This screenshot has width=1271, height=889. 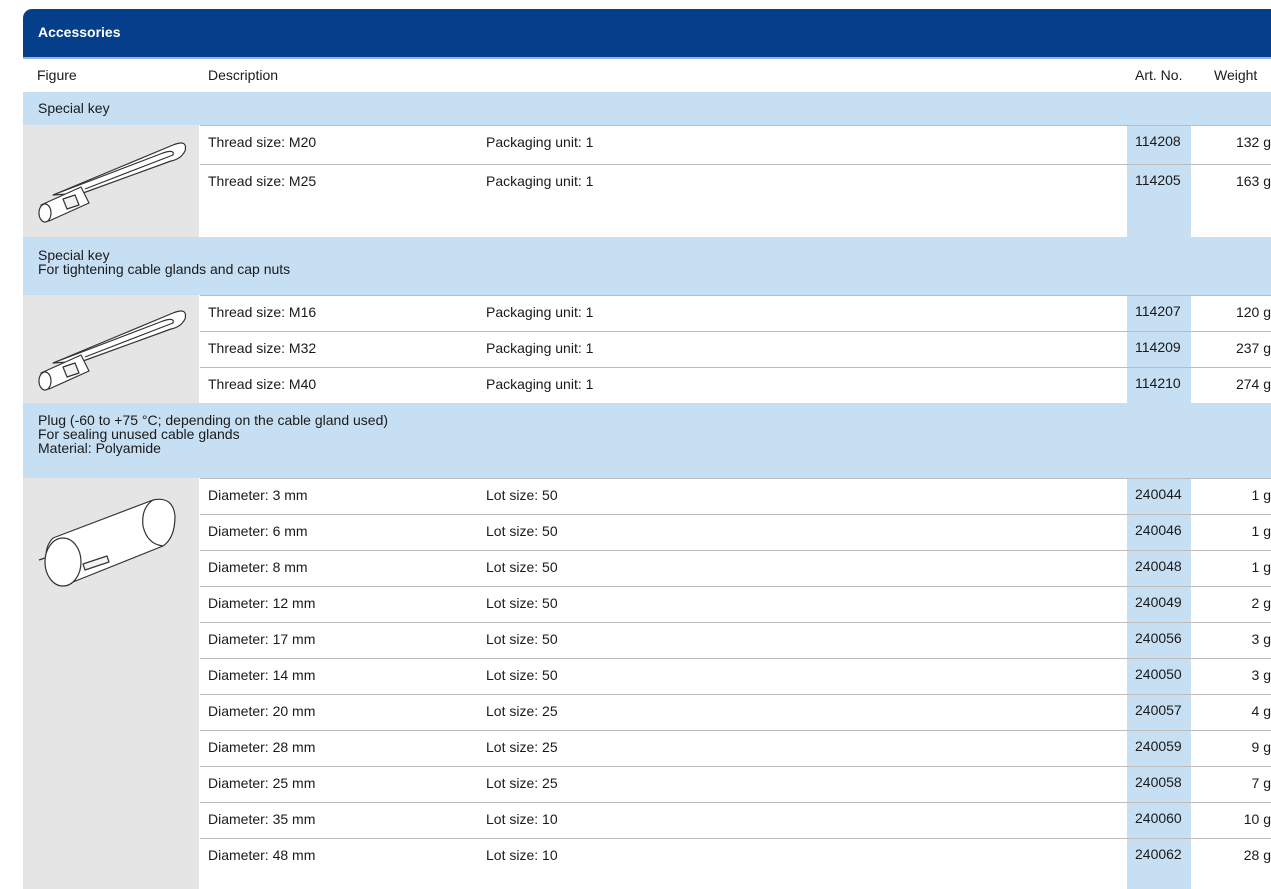 What do you see at coordinates (79, 32) in the screenshot?
I see `page-title: Accessories` at bounding box center [79, 32].